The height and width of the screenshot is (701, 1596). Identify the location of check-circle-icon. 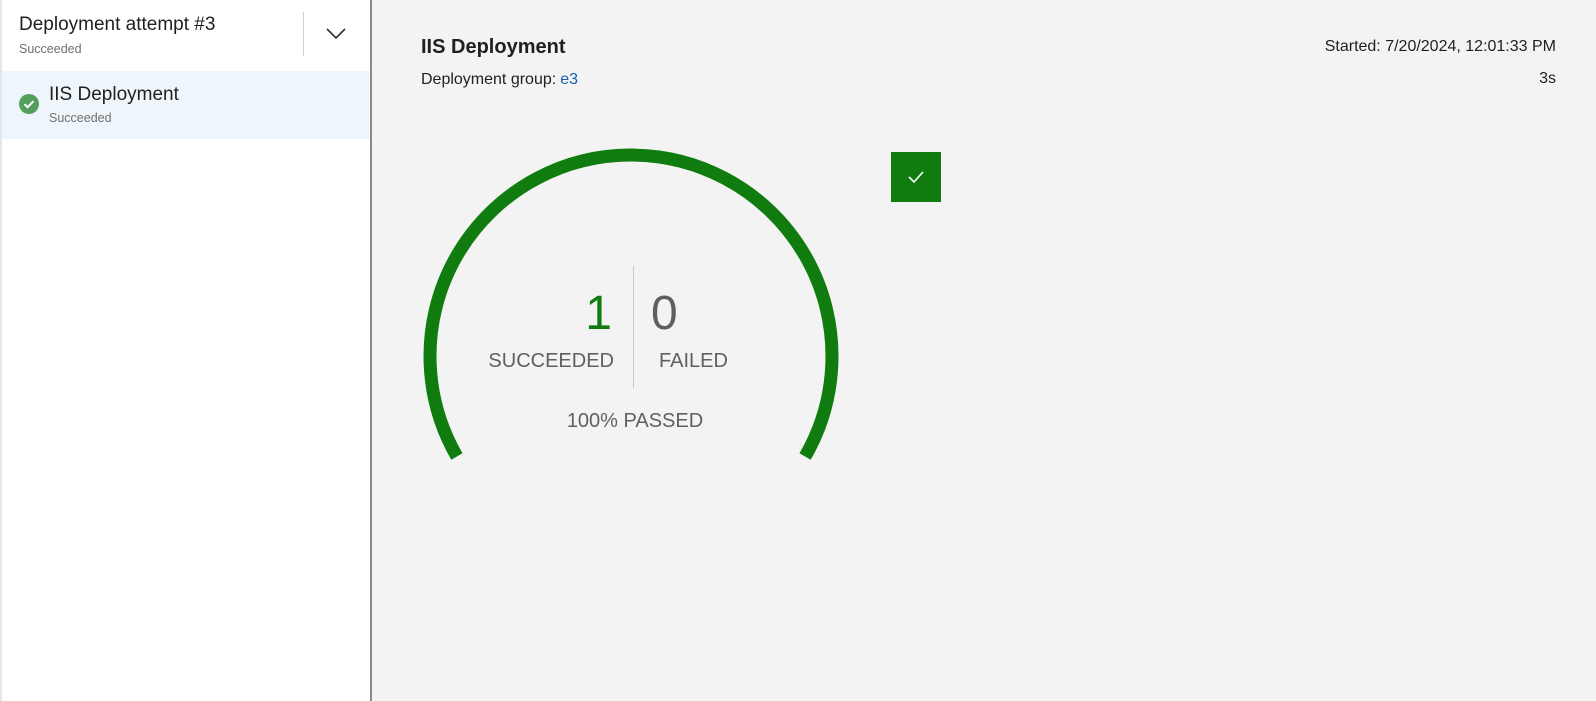
(29, 104).